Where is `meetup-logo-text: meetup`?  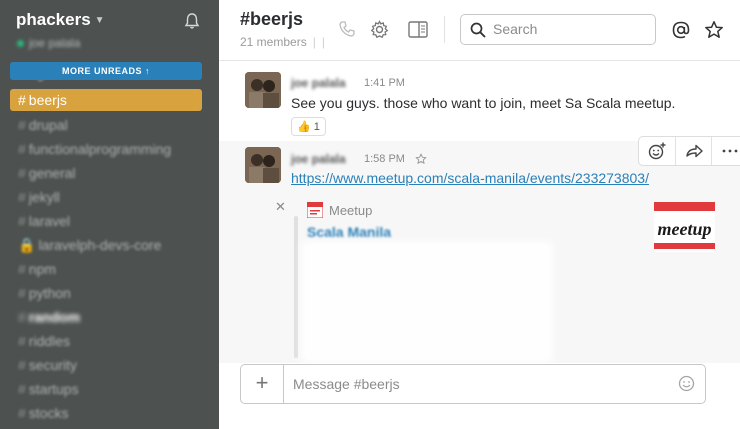
meetup-logo-text: meetup is located at coordinates (685, 229).